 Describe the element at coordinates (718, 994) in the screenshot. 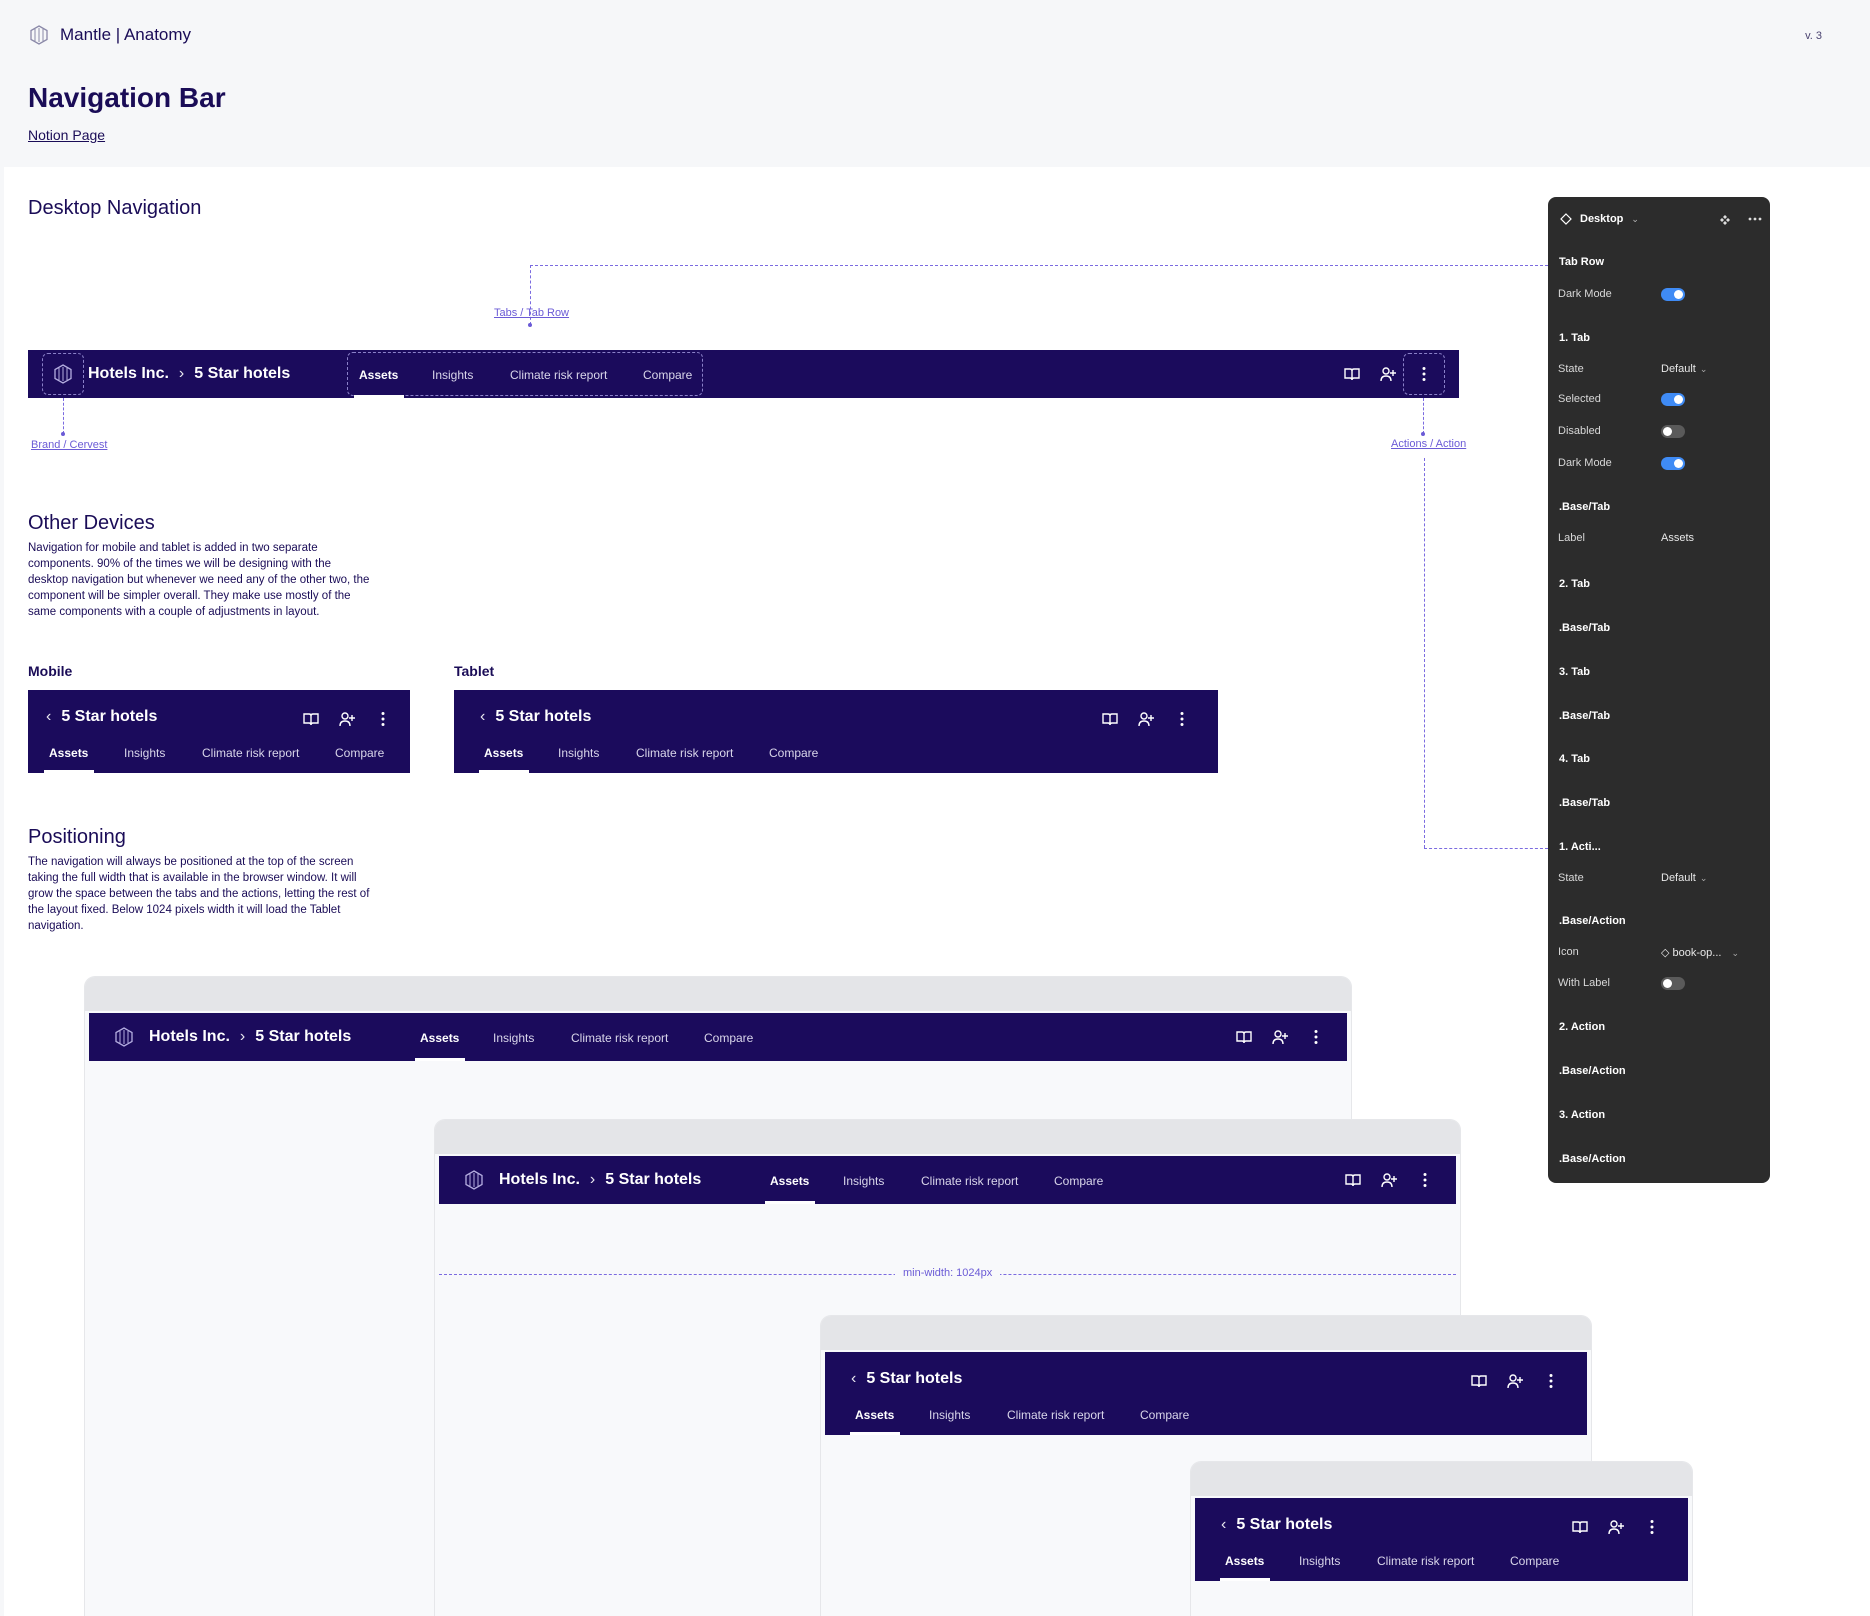

I see `window-chrome` at that location.